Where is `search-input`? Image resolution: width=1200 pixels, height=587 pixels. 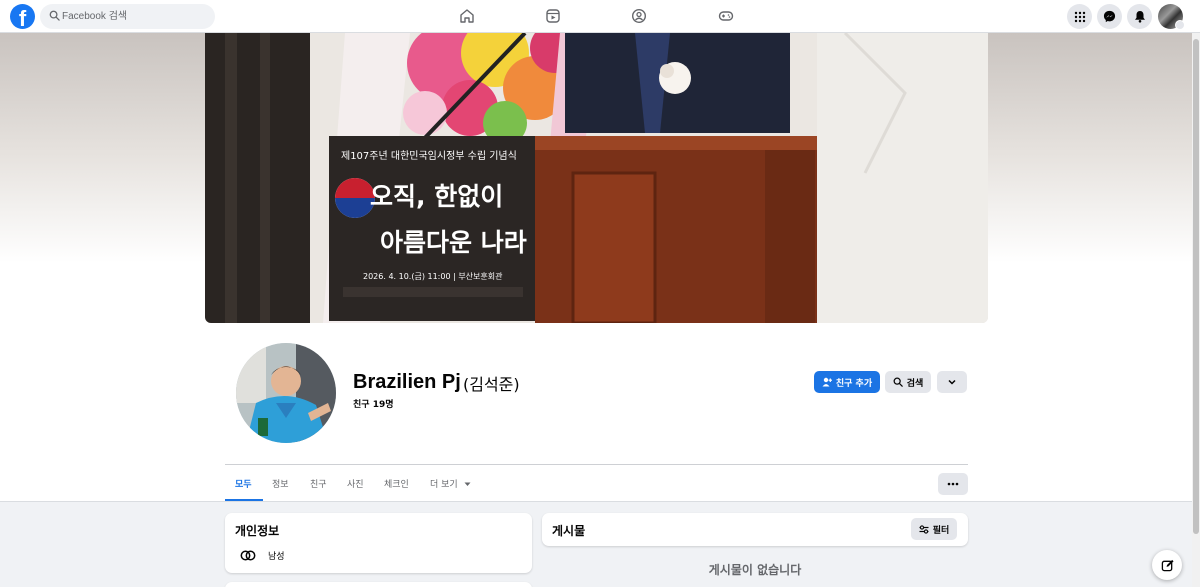 search-input is located at coordinates (134, 16).